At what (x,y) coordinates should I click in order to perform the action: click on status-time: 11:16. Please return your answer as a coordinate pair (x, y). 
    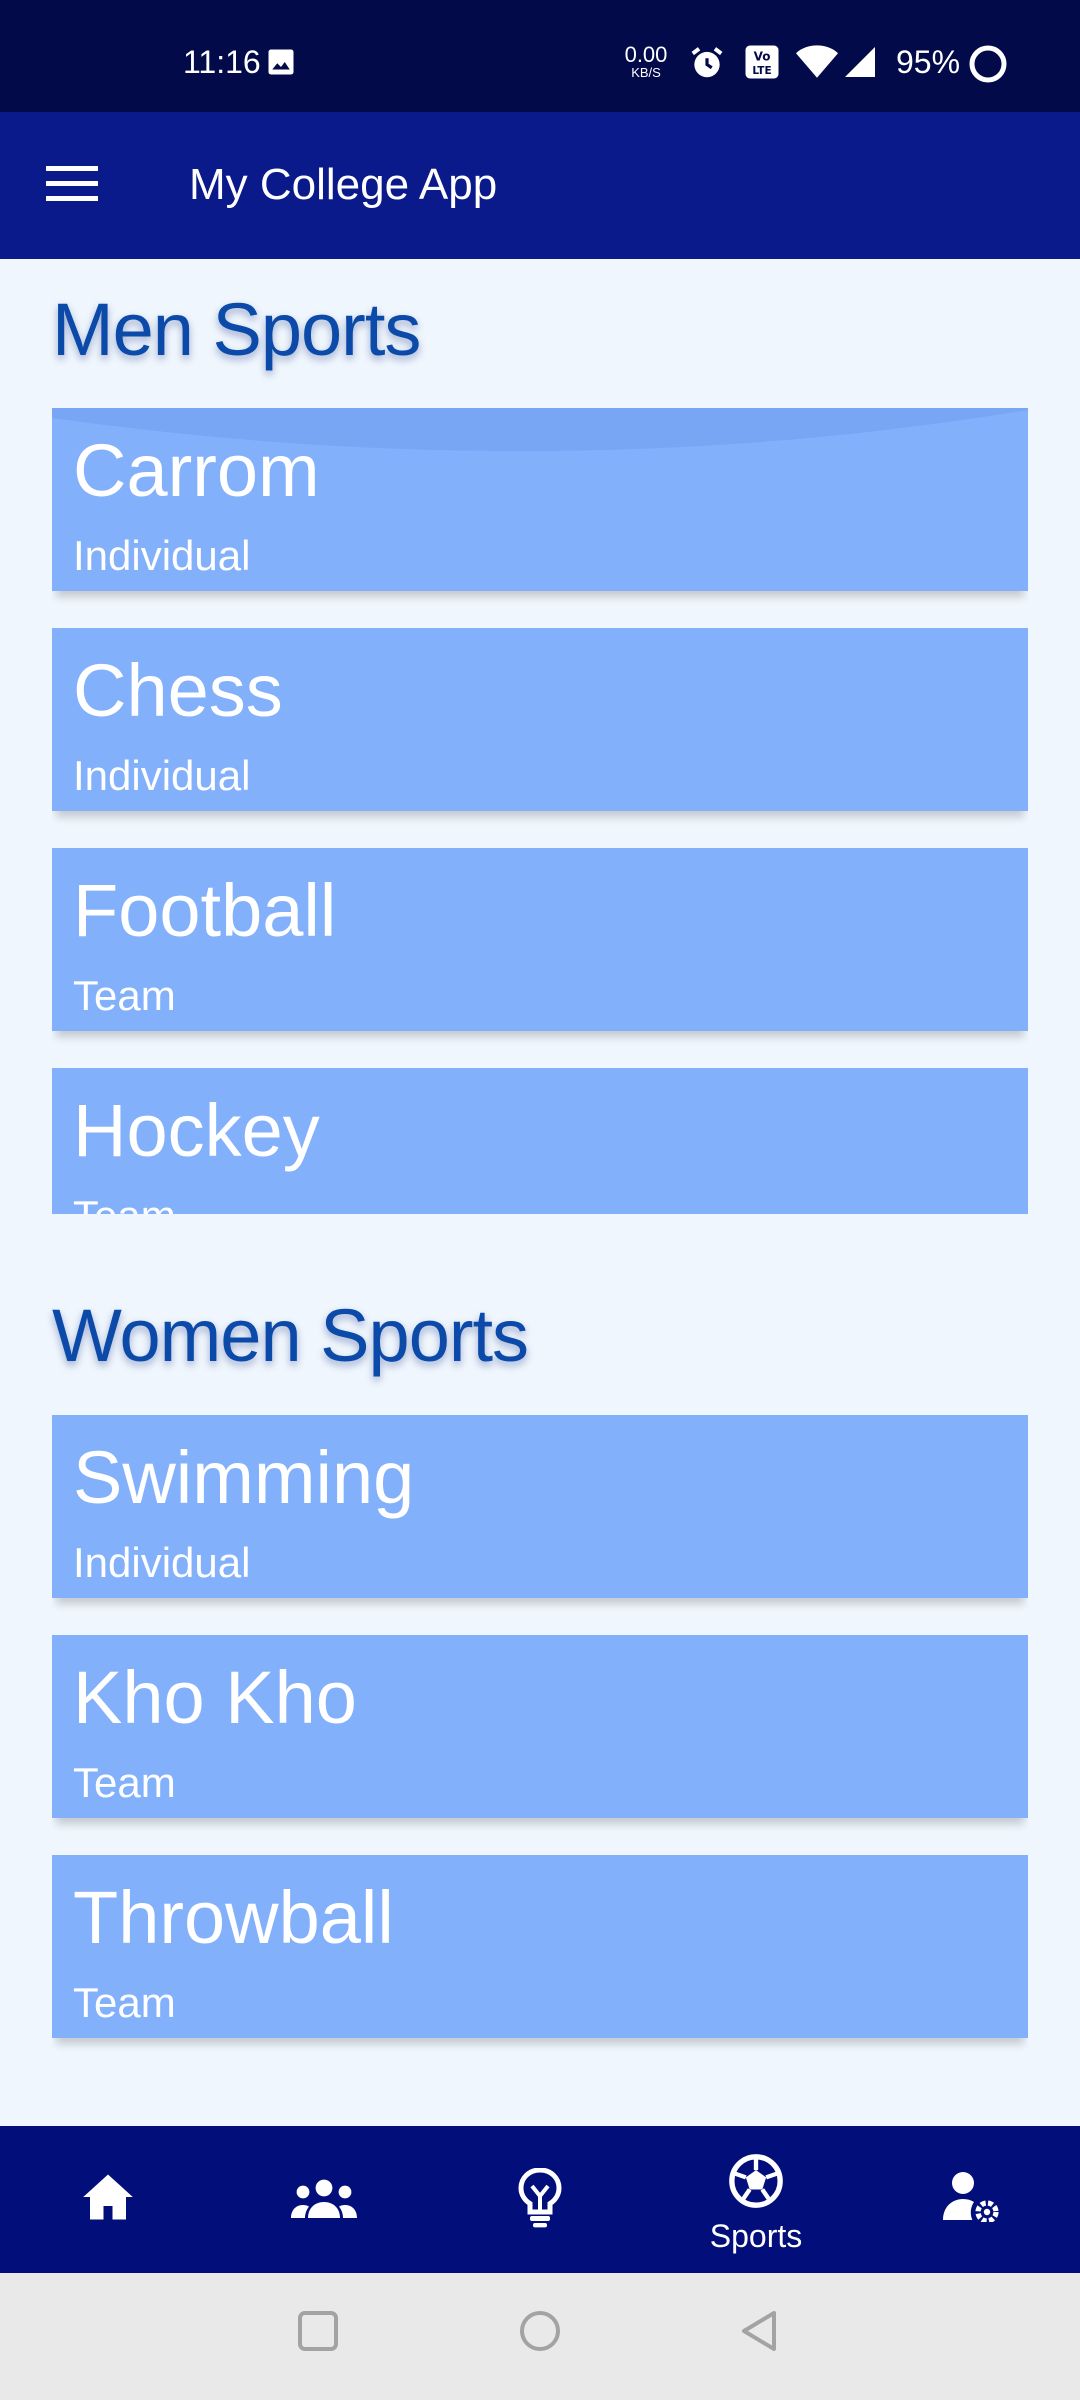
    Looking at the image, I should click on (222, 62).